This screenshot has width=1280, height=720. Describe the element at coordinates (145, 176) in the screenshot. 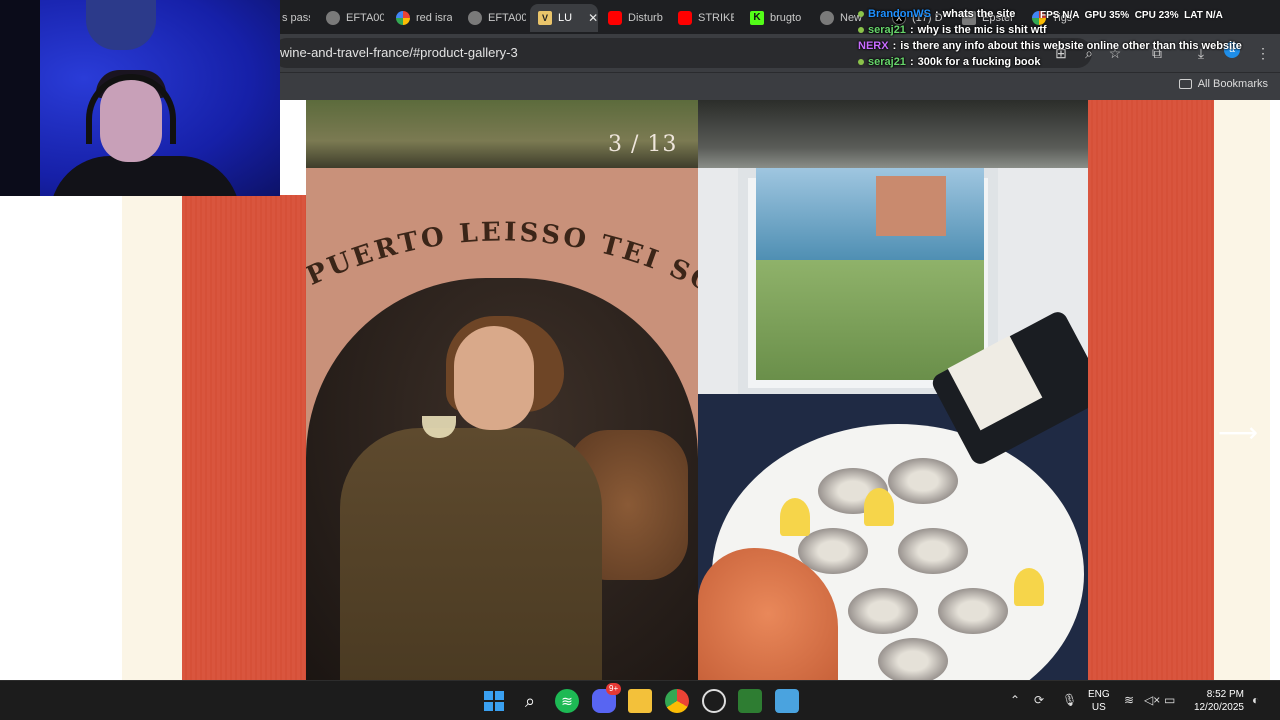

I see `streamer-body` at that location.